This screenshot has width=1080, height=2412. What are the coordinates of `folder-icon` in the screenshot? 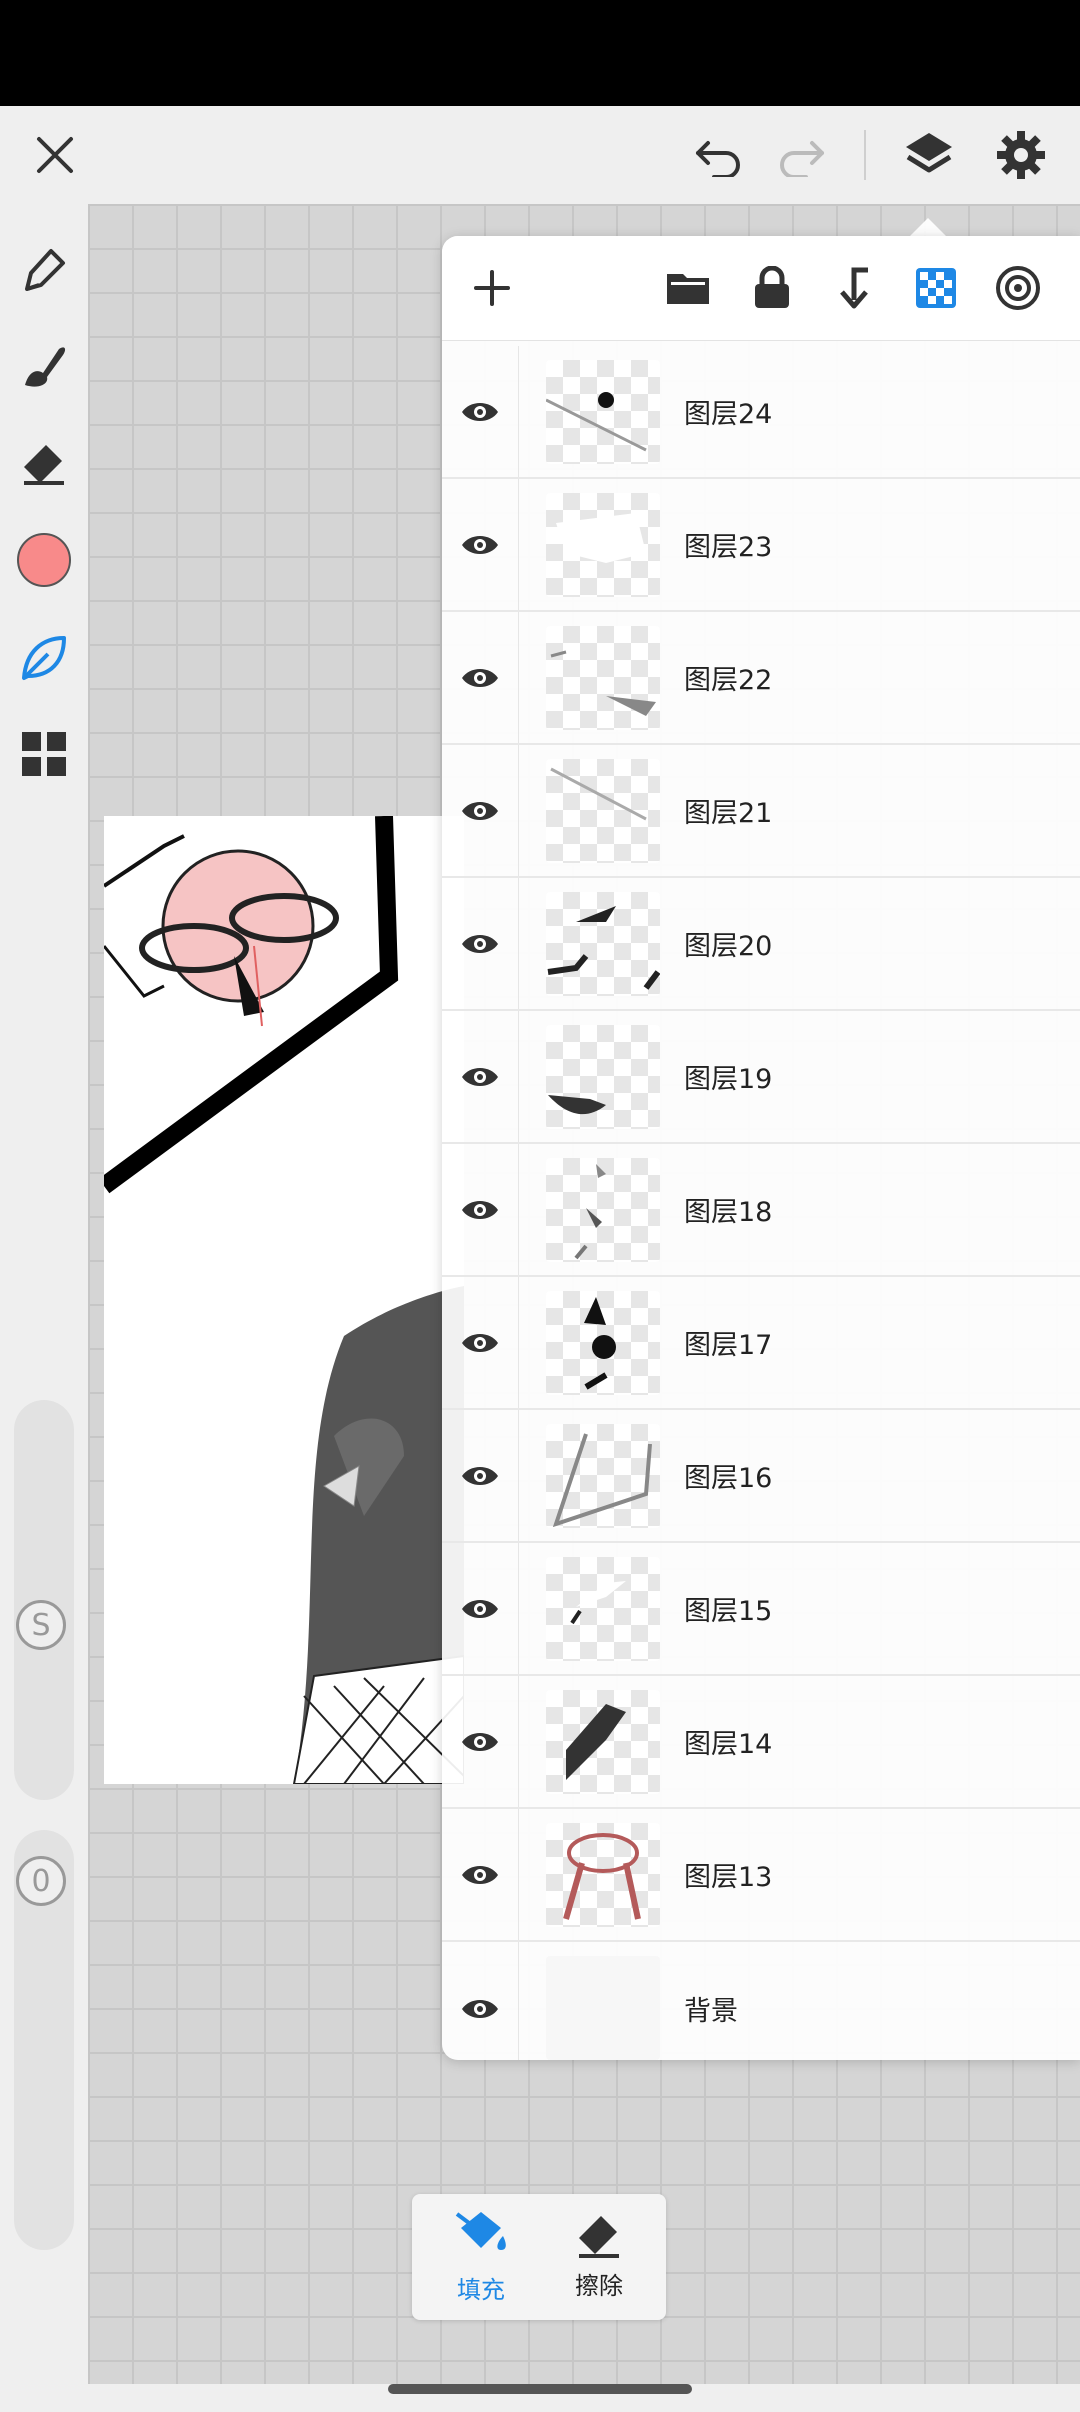 It's located at (688, 289).